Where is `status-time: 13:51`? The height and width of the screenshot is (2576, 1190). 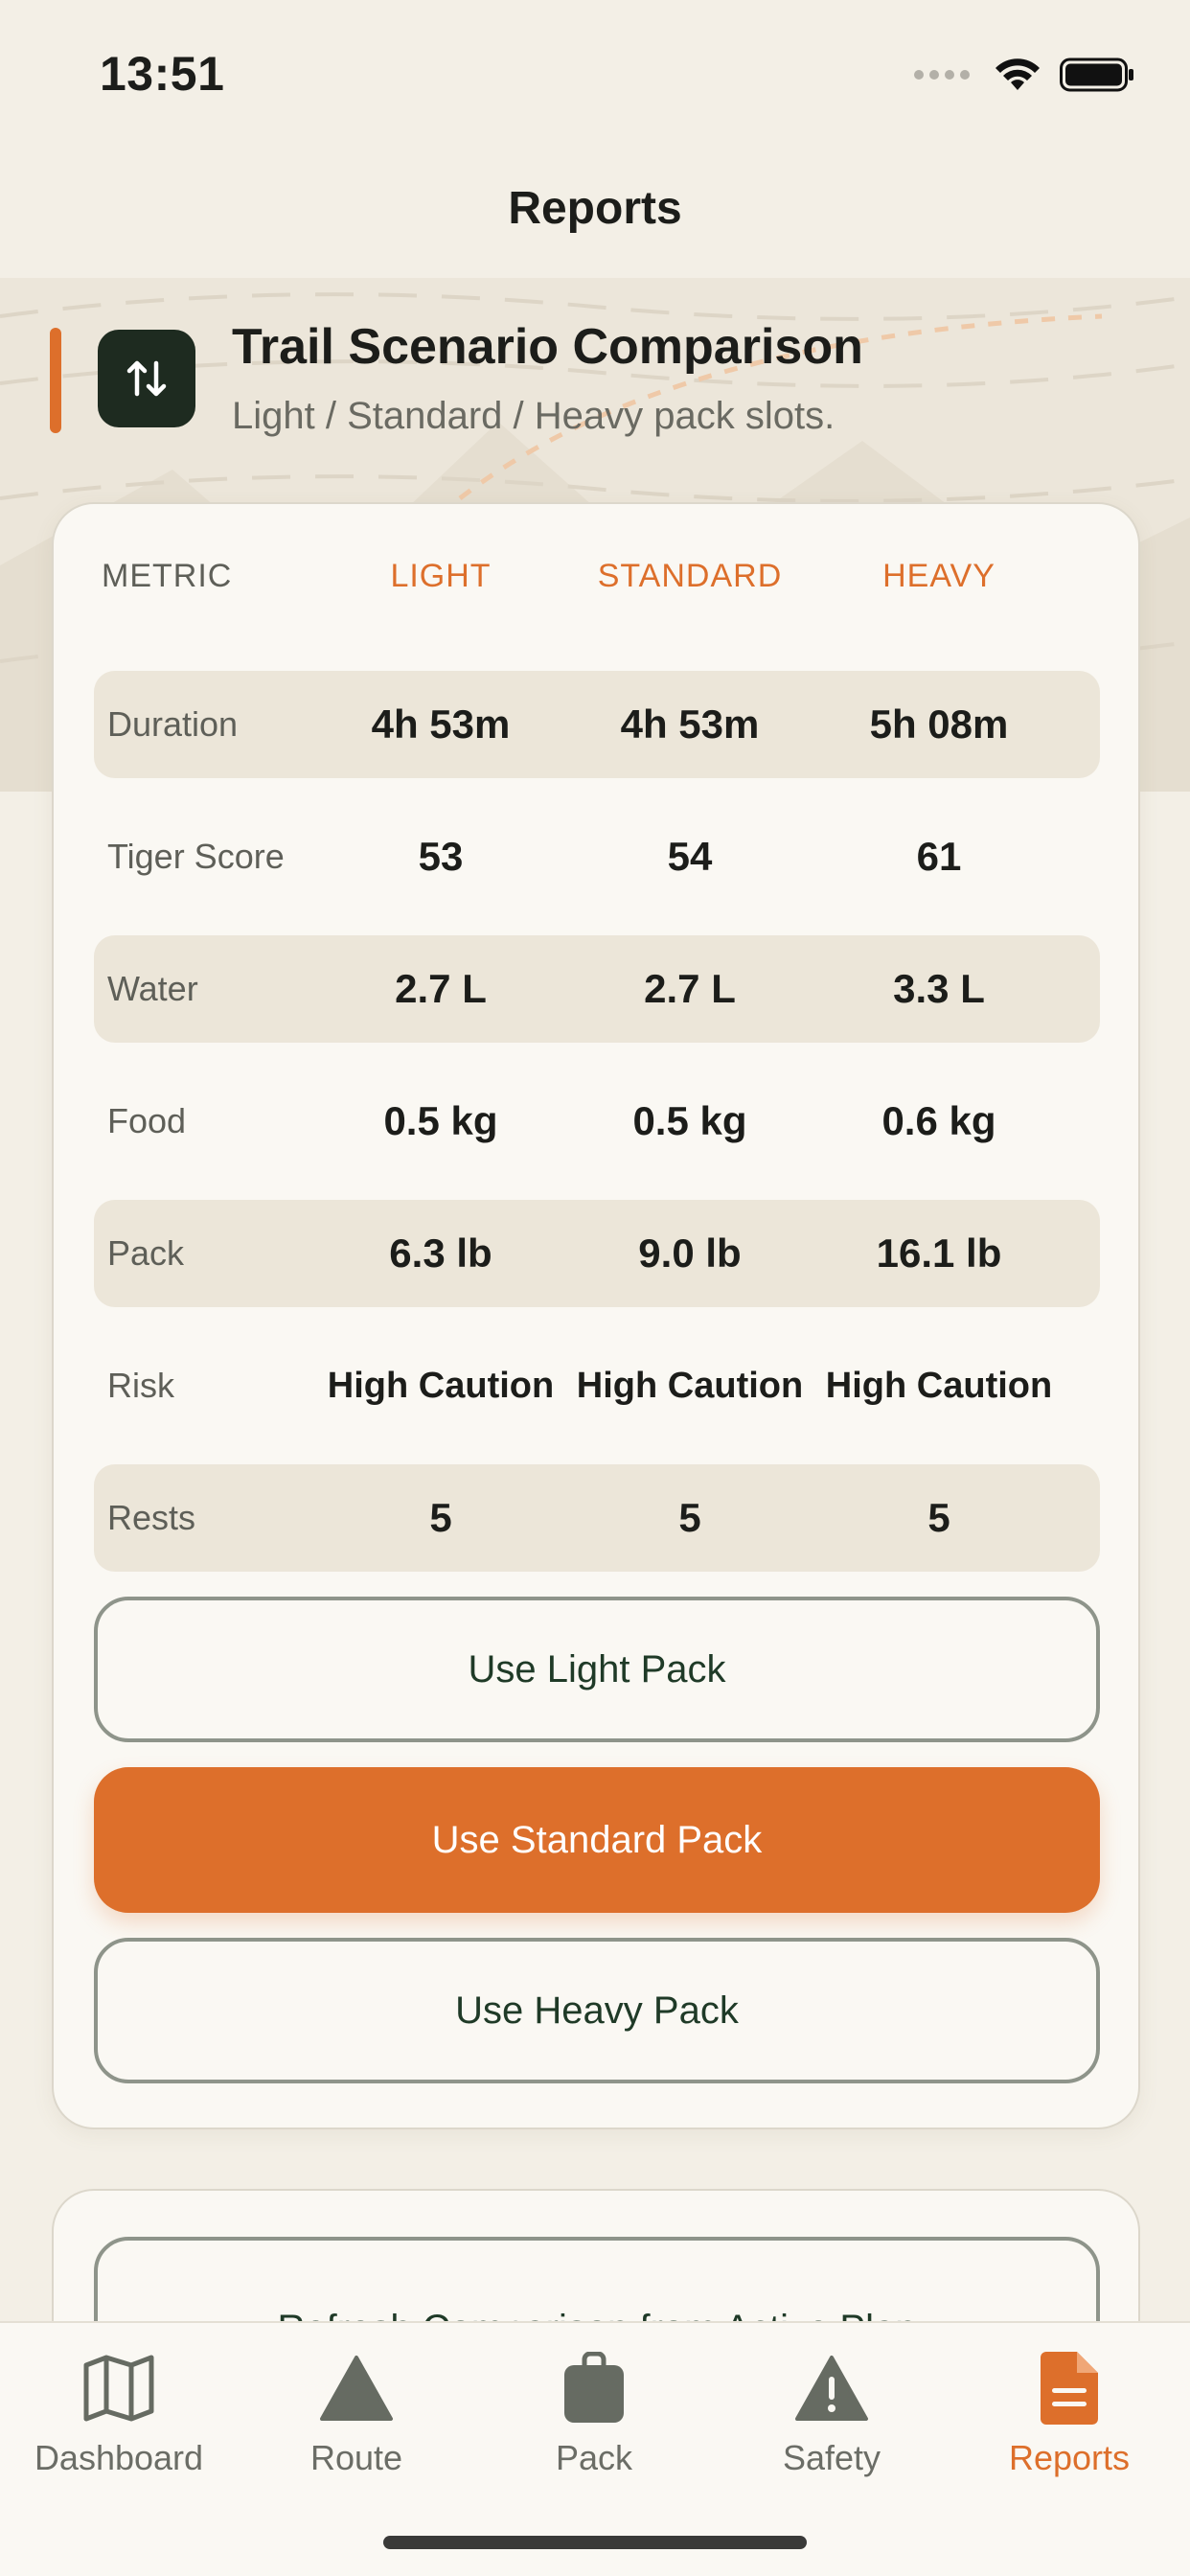
status-time: 13:51 is located at coordinates (163, 74).